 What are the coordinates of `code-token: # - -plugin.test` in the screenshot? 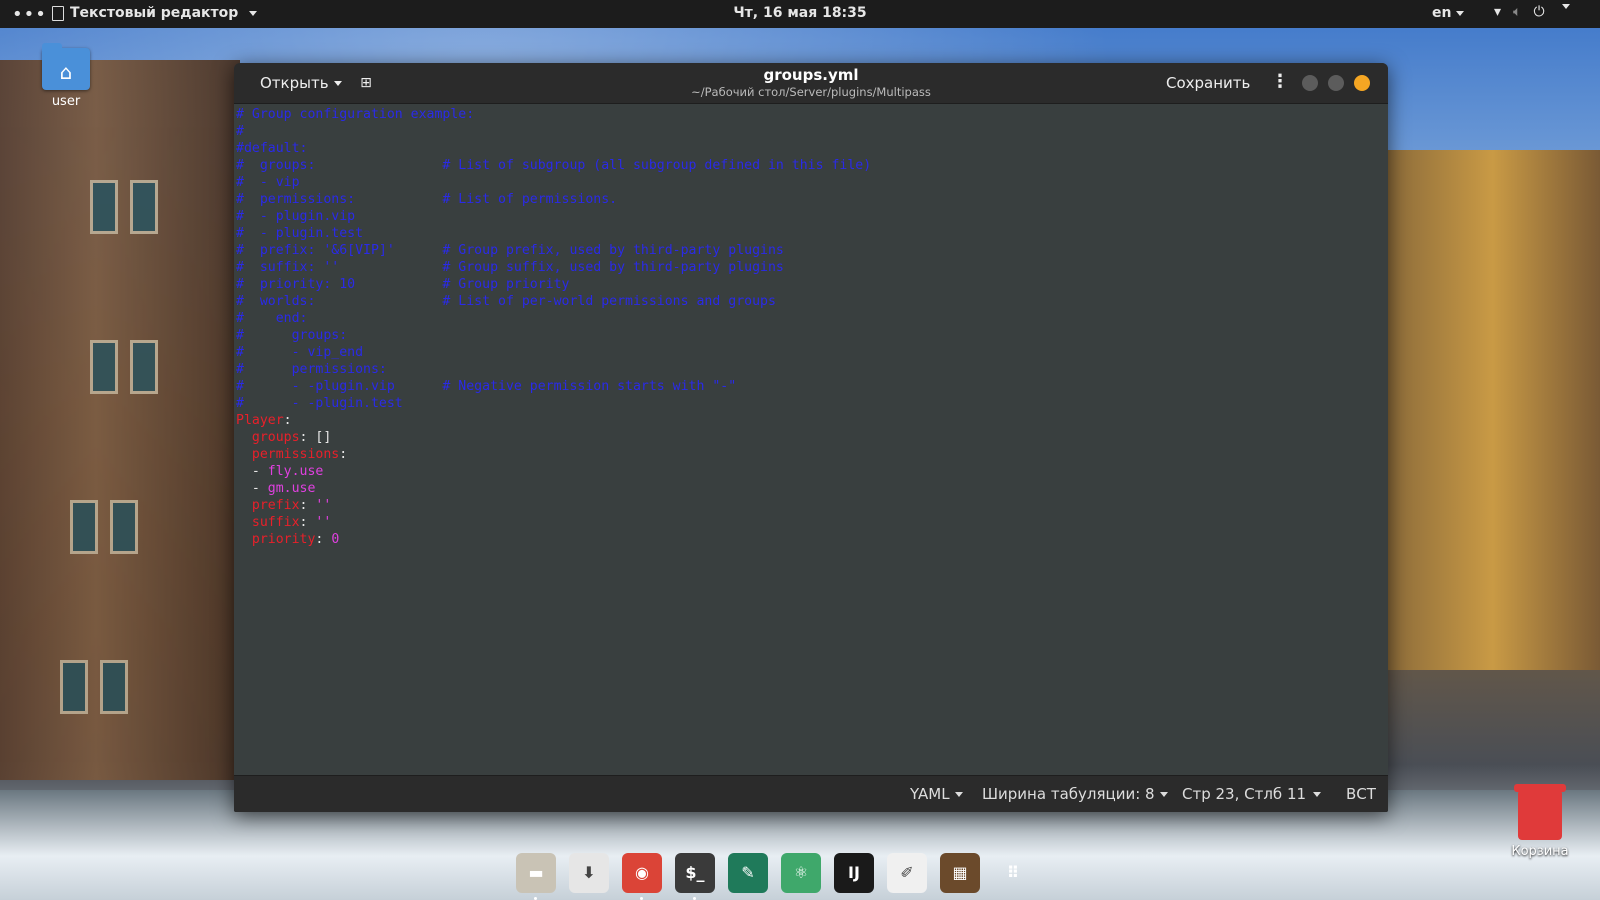 It's located at (319, 403).